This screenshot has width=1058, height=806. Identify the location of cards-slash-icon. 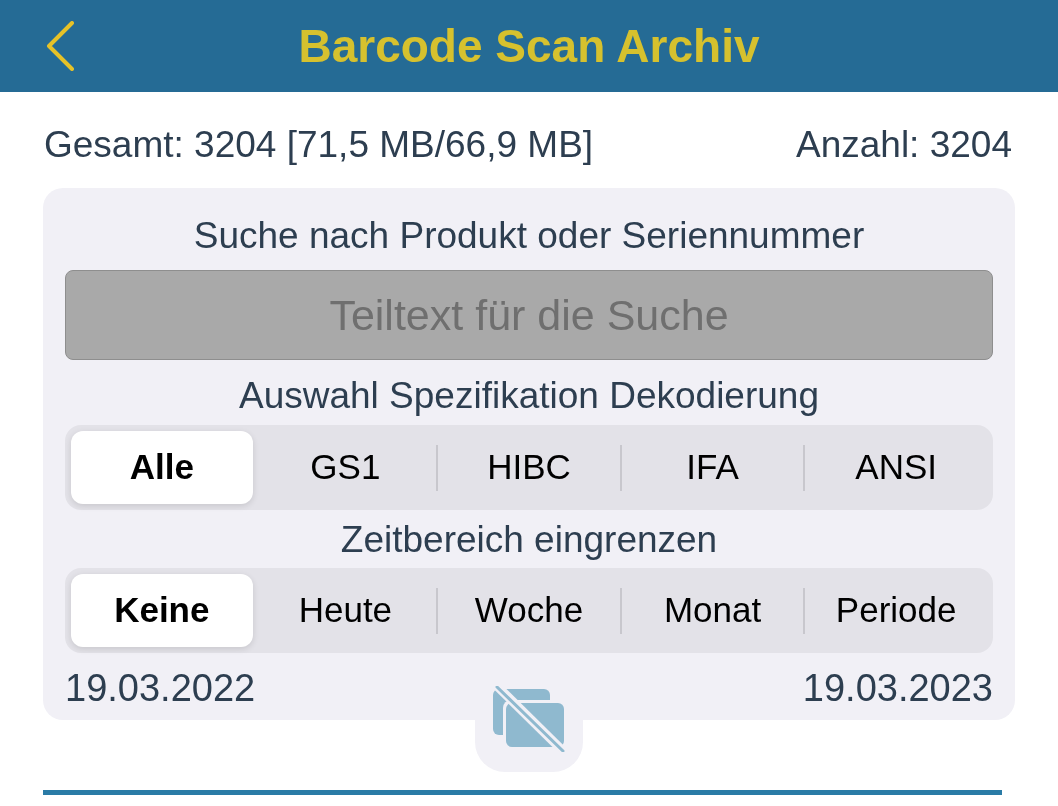
(529, 719).